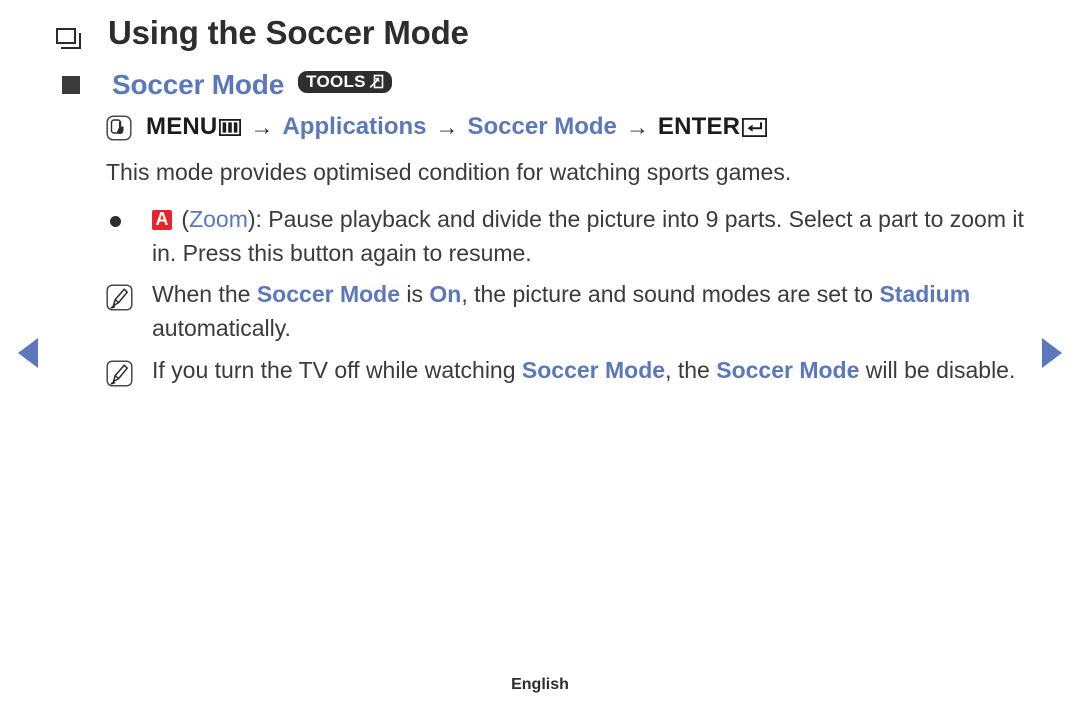 The width and height of the screenshot is (1080, 705). I want to click on next-page-arrow-icon, so click(1052, 353).